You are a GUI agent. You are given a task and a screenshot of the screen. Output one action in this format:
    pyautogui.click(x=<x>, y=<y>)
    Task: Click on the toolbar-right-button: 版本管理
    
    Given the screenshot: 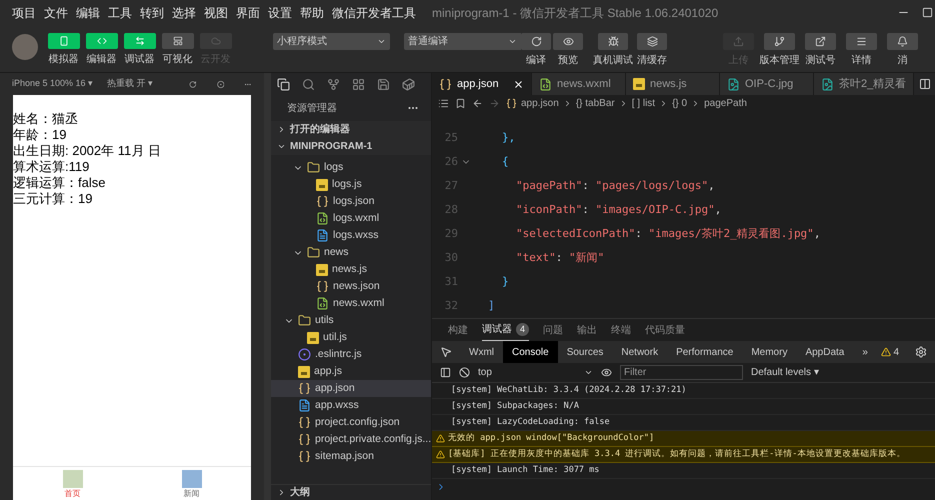 What is the action you would take?
    pyautogui.click(x=779, y=50)
    